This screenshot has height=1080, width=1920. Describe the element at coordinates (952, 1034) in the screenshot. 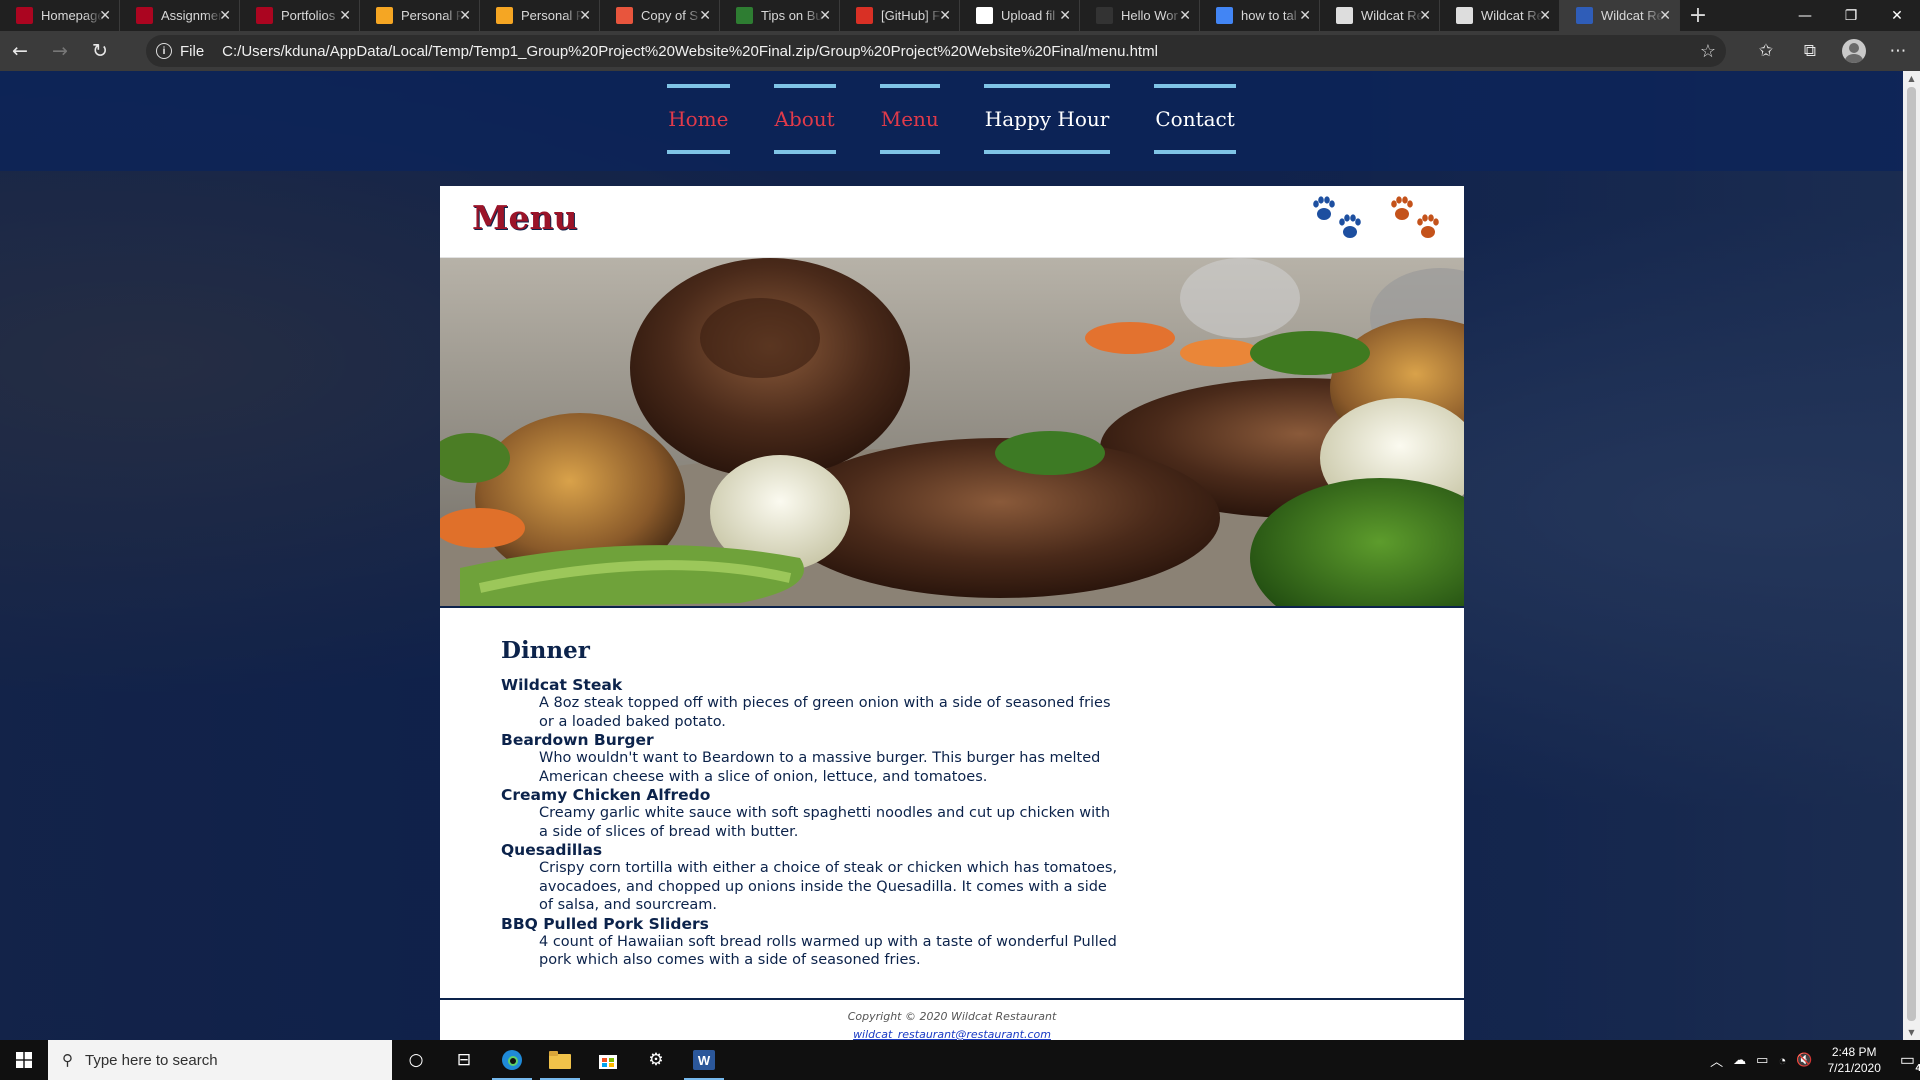

I see `email-link: wildcat_restaurant@restaurant.com` at that location.